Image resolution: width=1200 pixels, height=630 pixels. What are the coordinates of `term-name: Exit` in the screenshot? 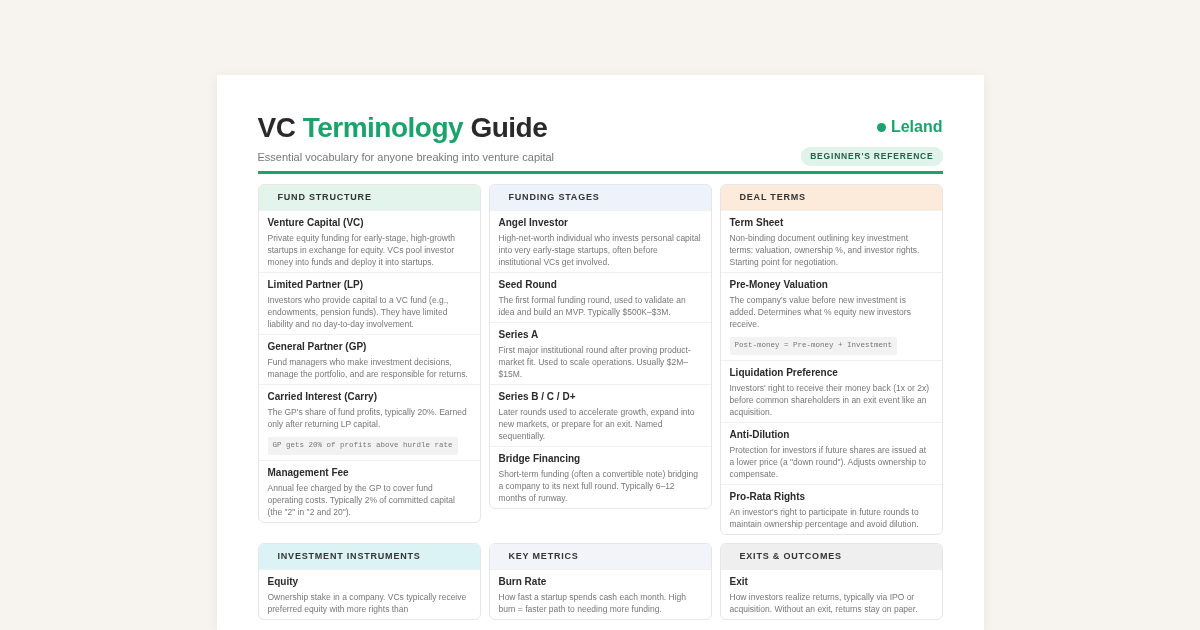 It's located at (739, 582).